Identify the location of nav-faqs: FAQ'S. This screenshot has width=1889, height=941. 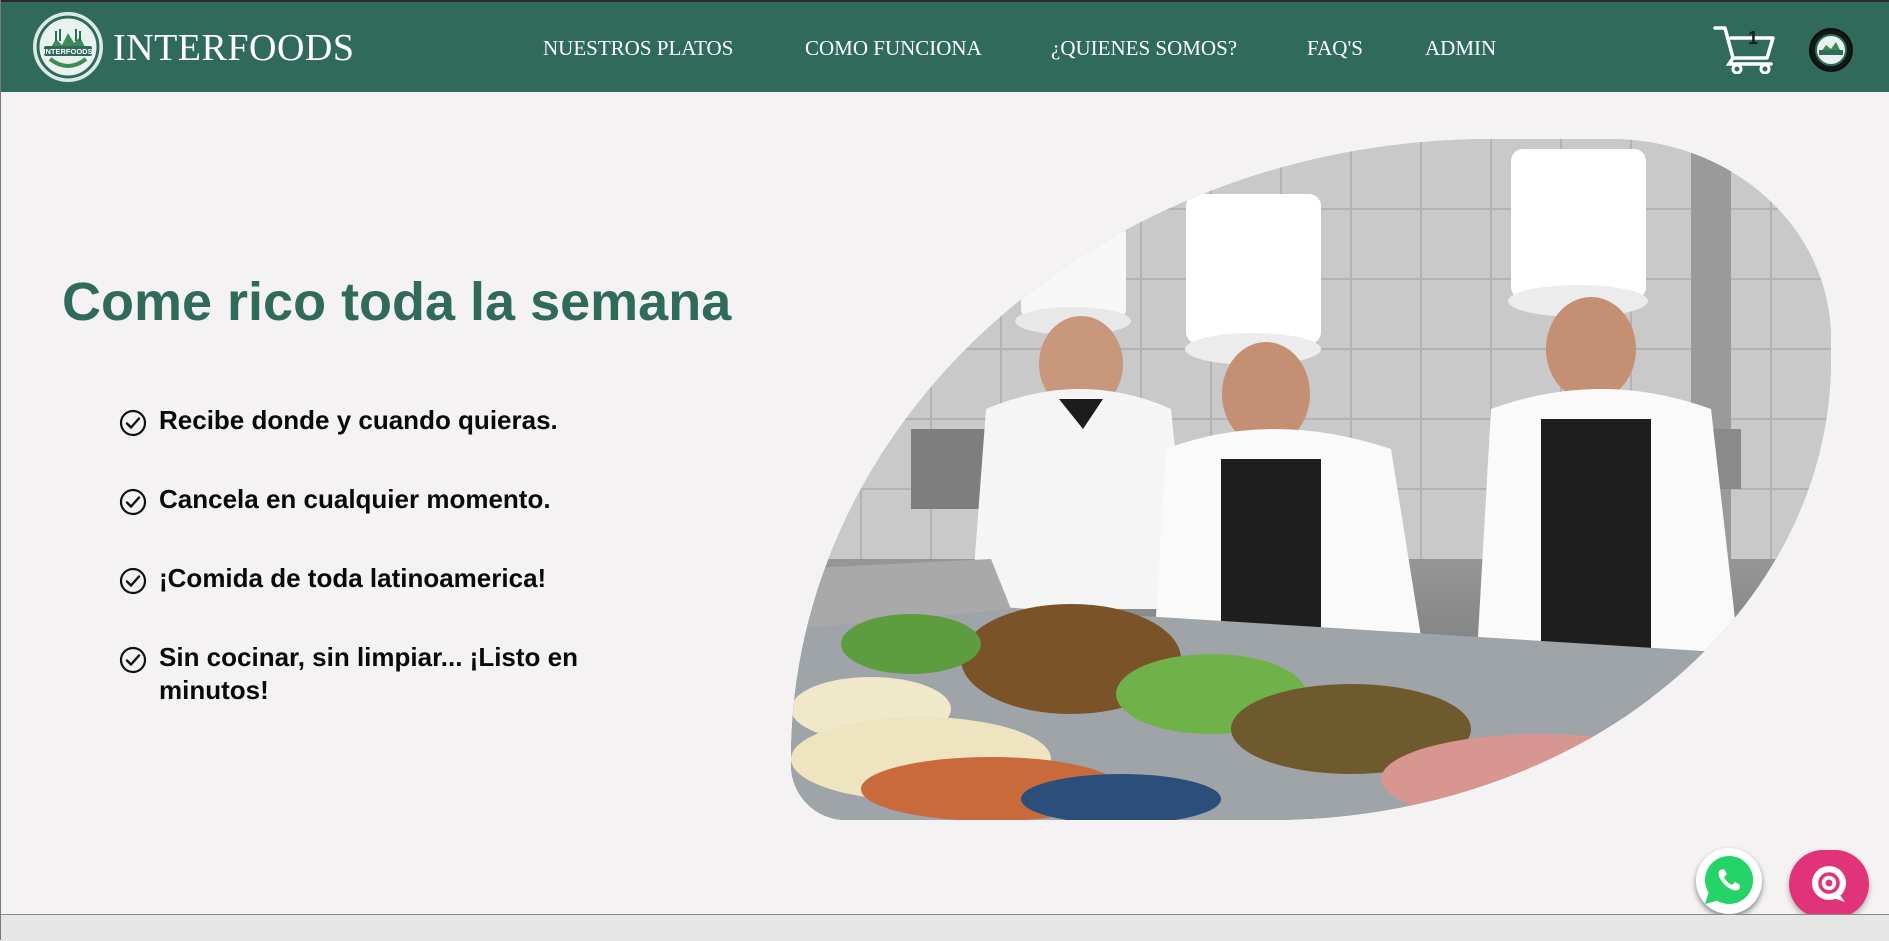
(1335, 48).